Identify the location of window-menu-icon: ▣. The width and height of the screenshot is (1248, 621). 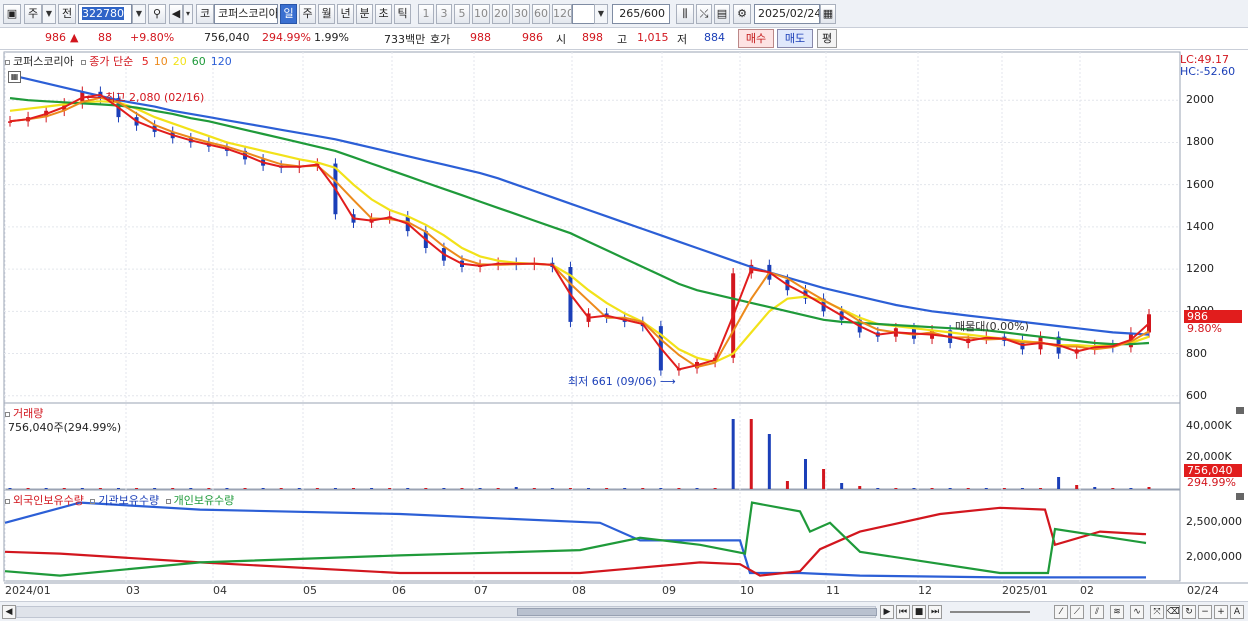
(12, 14).